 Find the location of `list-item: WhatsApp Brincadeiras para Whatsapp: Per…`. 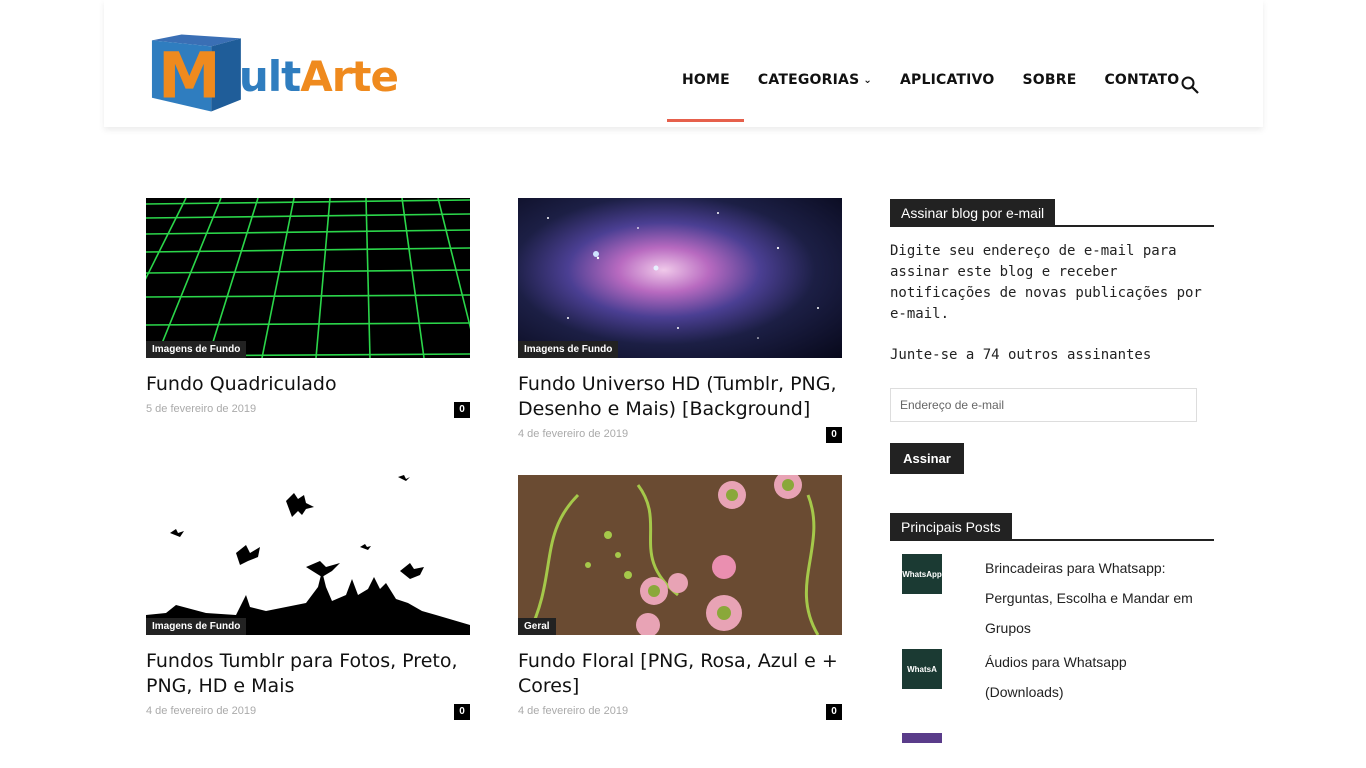

list-item: WhatsApp Brincadeiras para Whatsapp: Per… is located at coordinates (1052, 593).